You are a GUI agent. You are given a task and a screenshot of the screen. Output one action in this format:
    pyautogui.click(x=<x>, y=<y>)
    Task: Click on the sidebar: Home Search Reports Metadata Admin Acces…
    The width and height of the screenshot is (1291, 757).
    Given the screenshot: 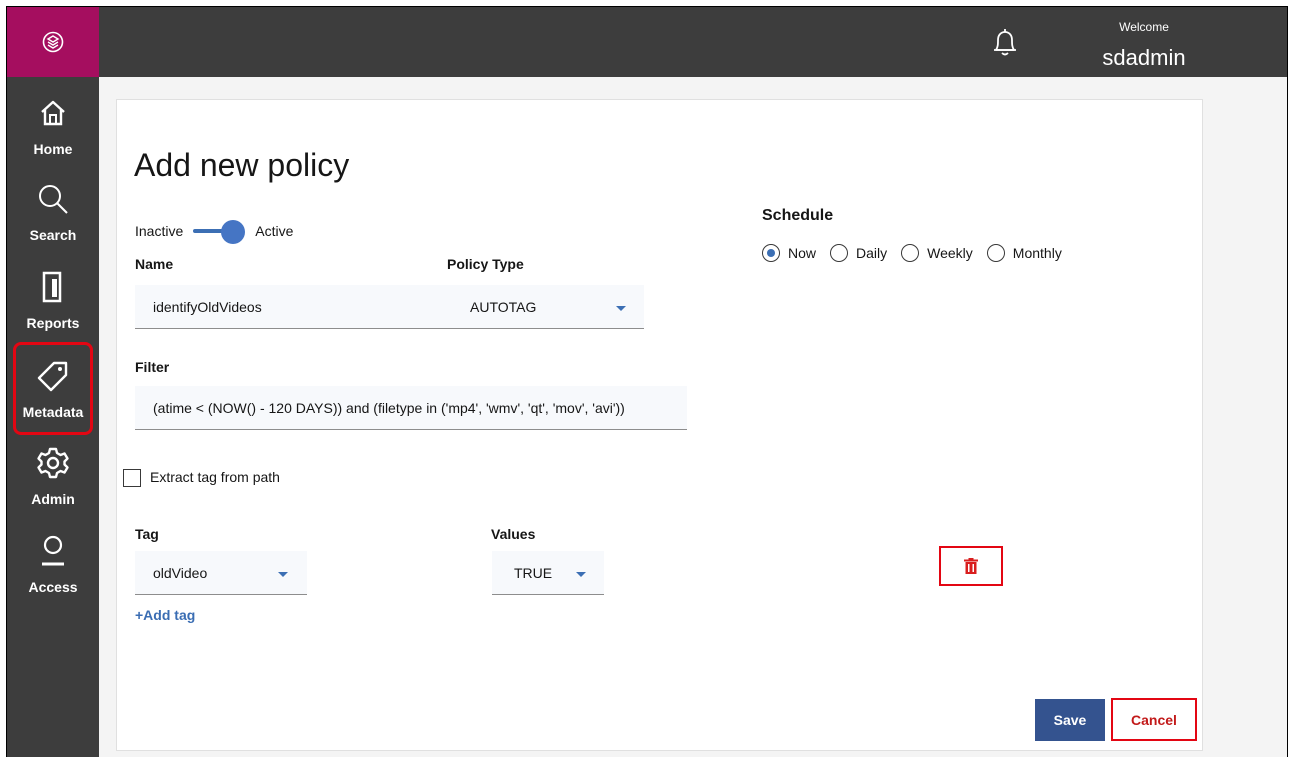 What is the action you would take?
    pyautogui.click(x=53, y=382)
    